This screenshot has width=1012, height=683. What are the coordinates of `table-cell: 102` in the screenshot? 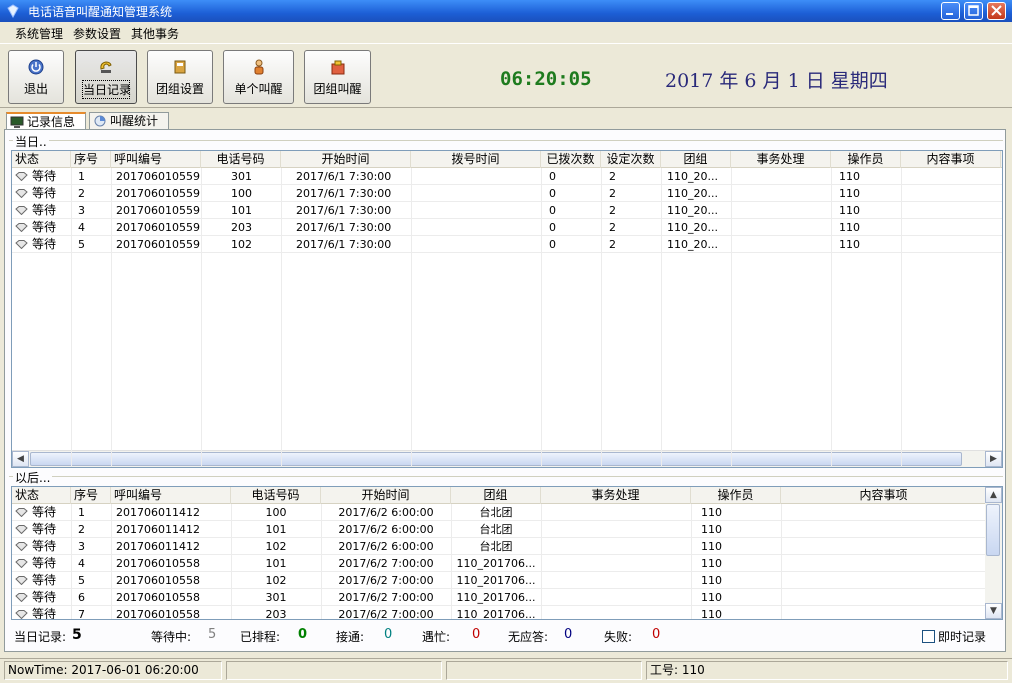 It's located at (276, 546).